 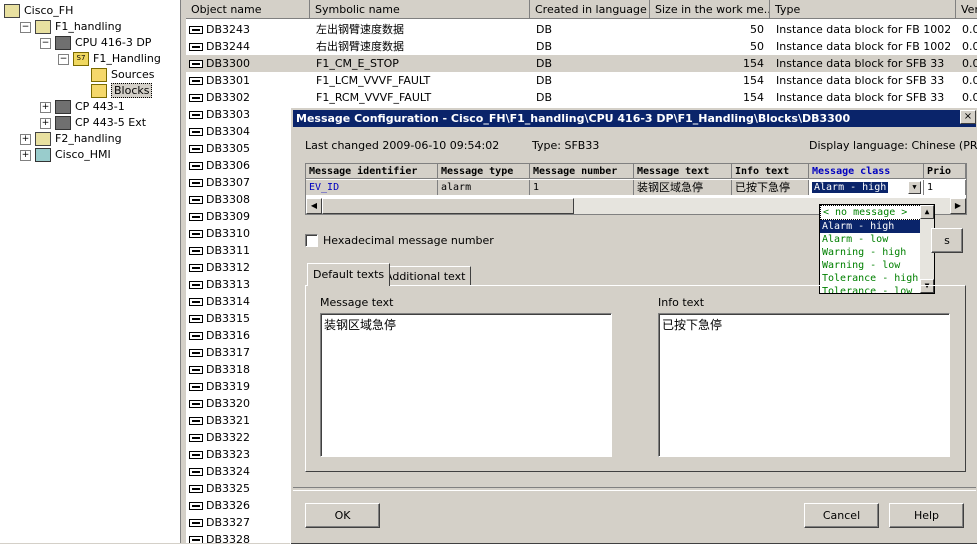 What do you see at coordinates (228, 318) in the screenshot?
I see `object-name: DB3315` at bounding box center [228, 318].